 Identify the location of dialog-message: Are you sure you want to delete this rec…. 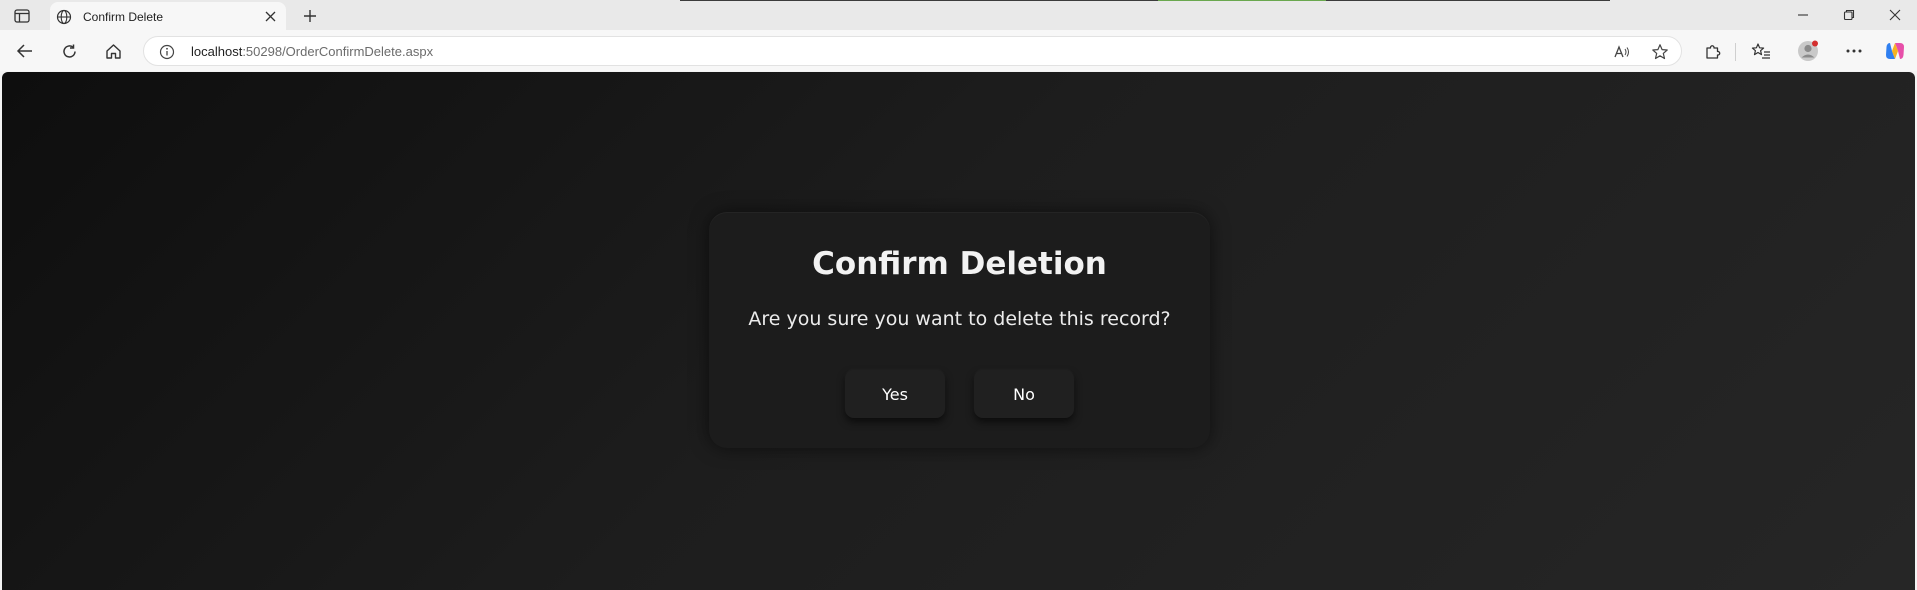
(959, 319).